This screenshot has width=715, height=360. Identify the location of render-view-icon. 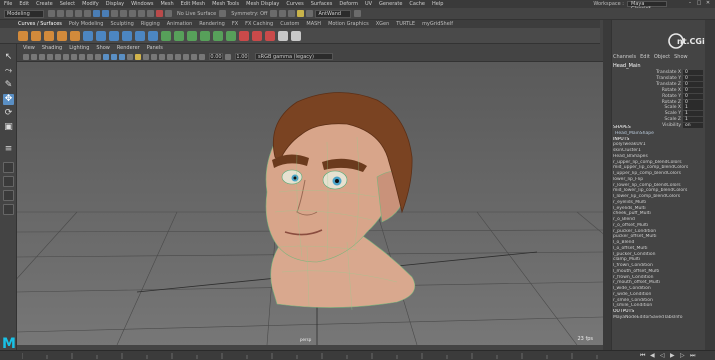
(310, 13).